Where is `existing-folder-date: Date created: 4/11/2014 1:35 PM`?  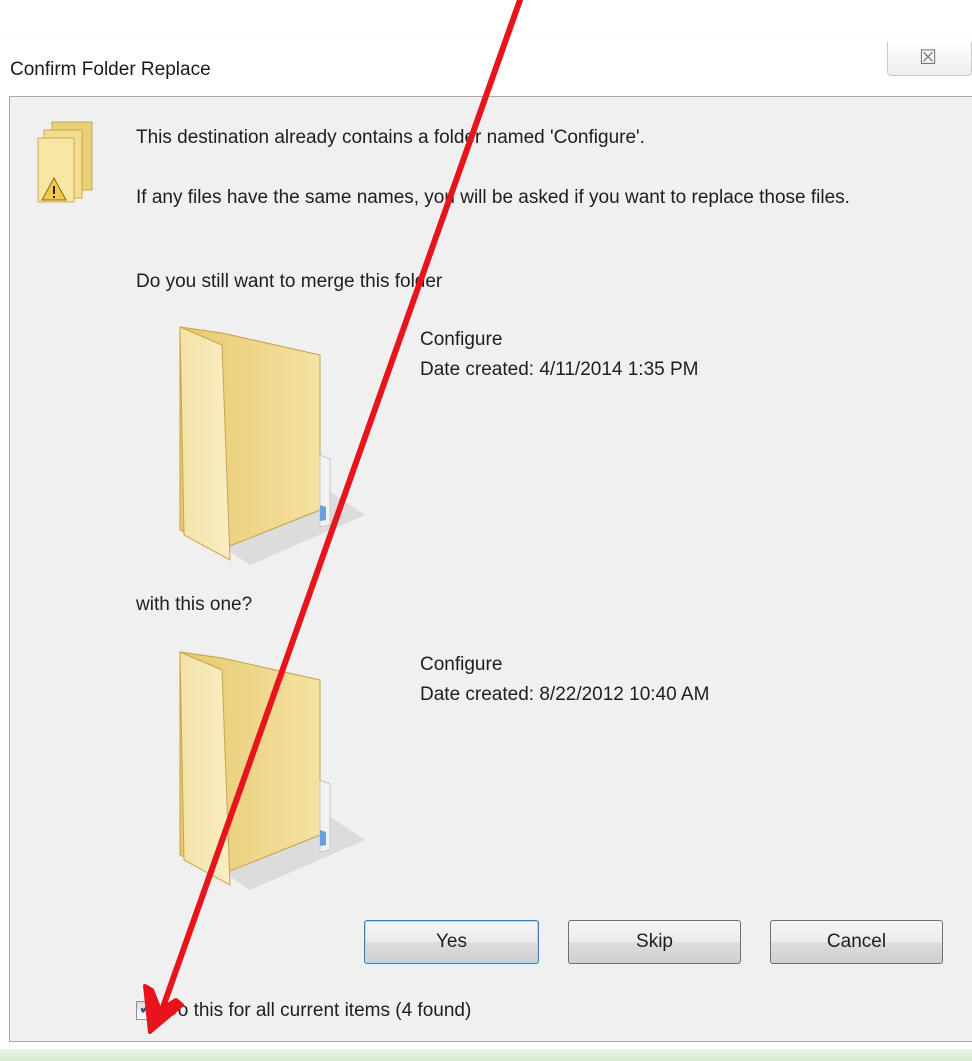
existing-folder-date: Date created: 4/11/2014 1:35 PM is located at coordinates (559, 369).